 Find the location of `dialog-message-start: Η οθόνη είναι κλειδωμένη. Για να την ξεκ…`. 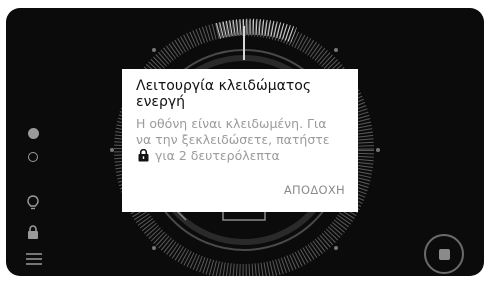

dialog-message-start: Η οθόνη είναι κλειδωμένη. Για να την ξεκ… is located at coordinates (233, 131).